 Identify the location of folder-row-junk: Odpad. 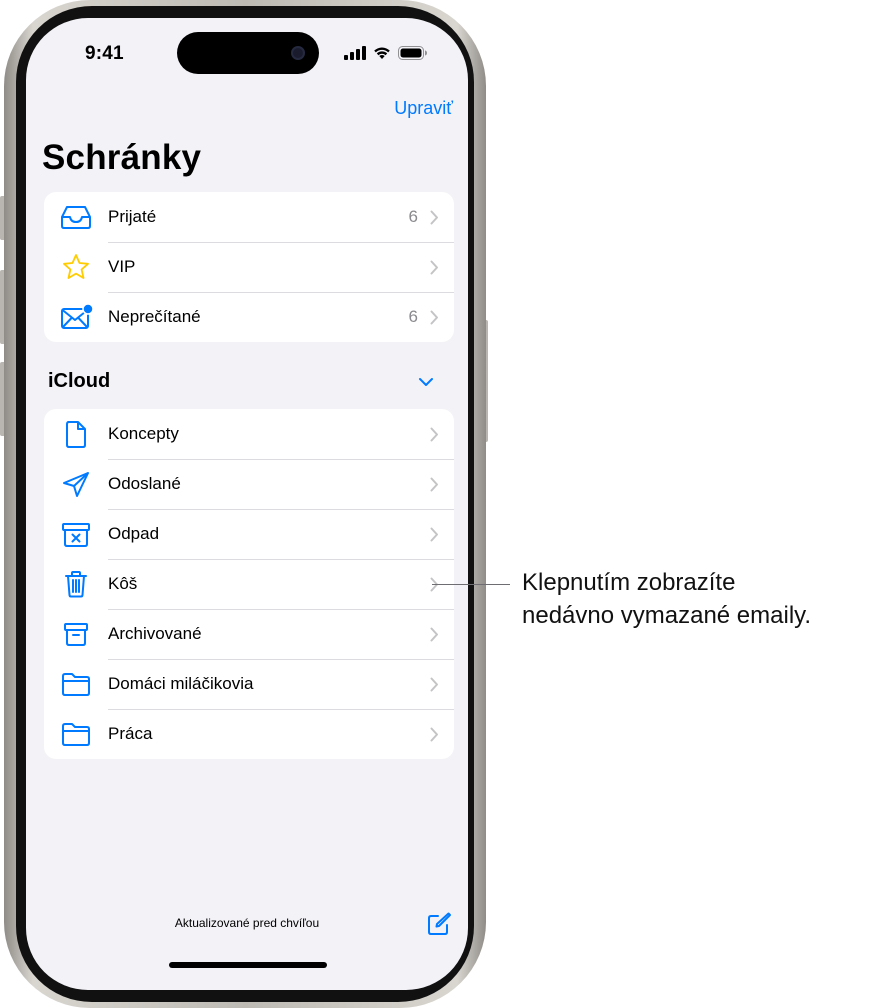
(249, 534).